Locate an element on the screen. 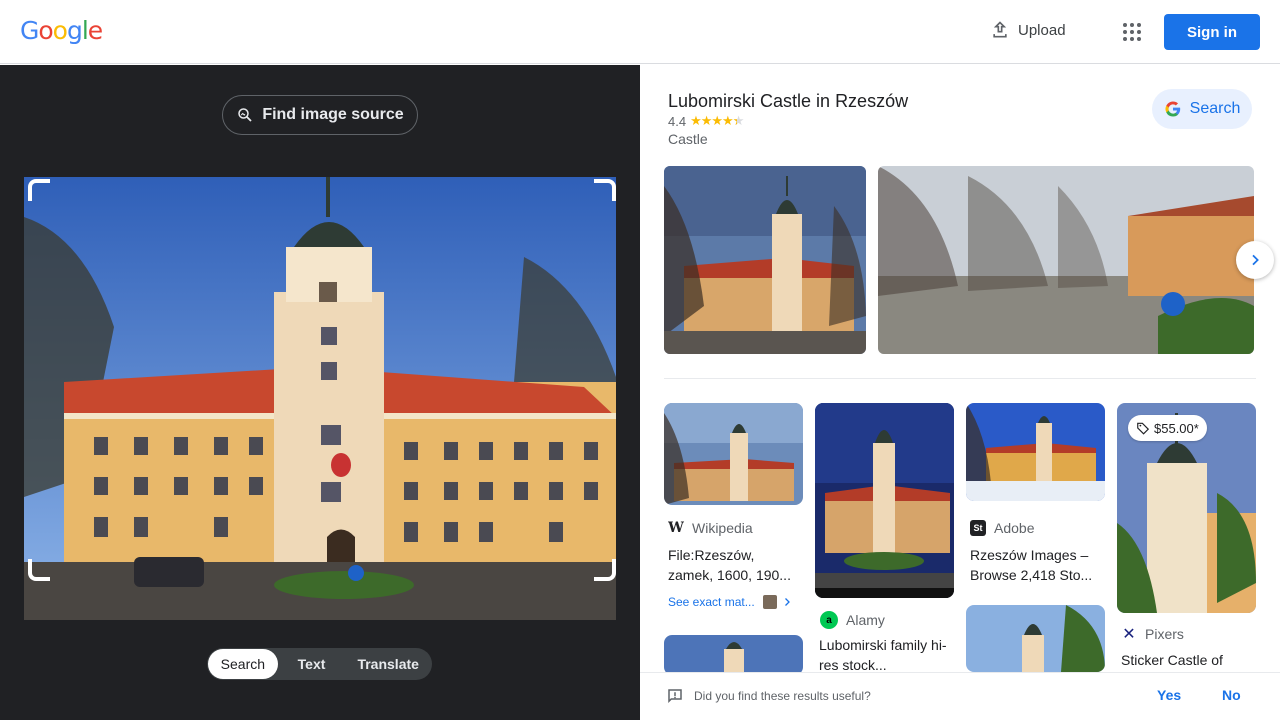 The image size is (1280, 720). result-source-alamy: a Alamy is located at coordinates (852, 620).